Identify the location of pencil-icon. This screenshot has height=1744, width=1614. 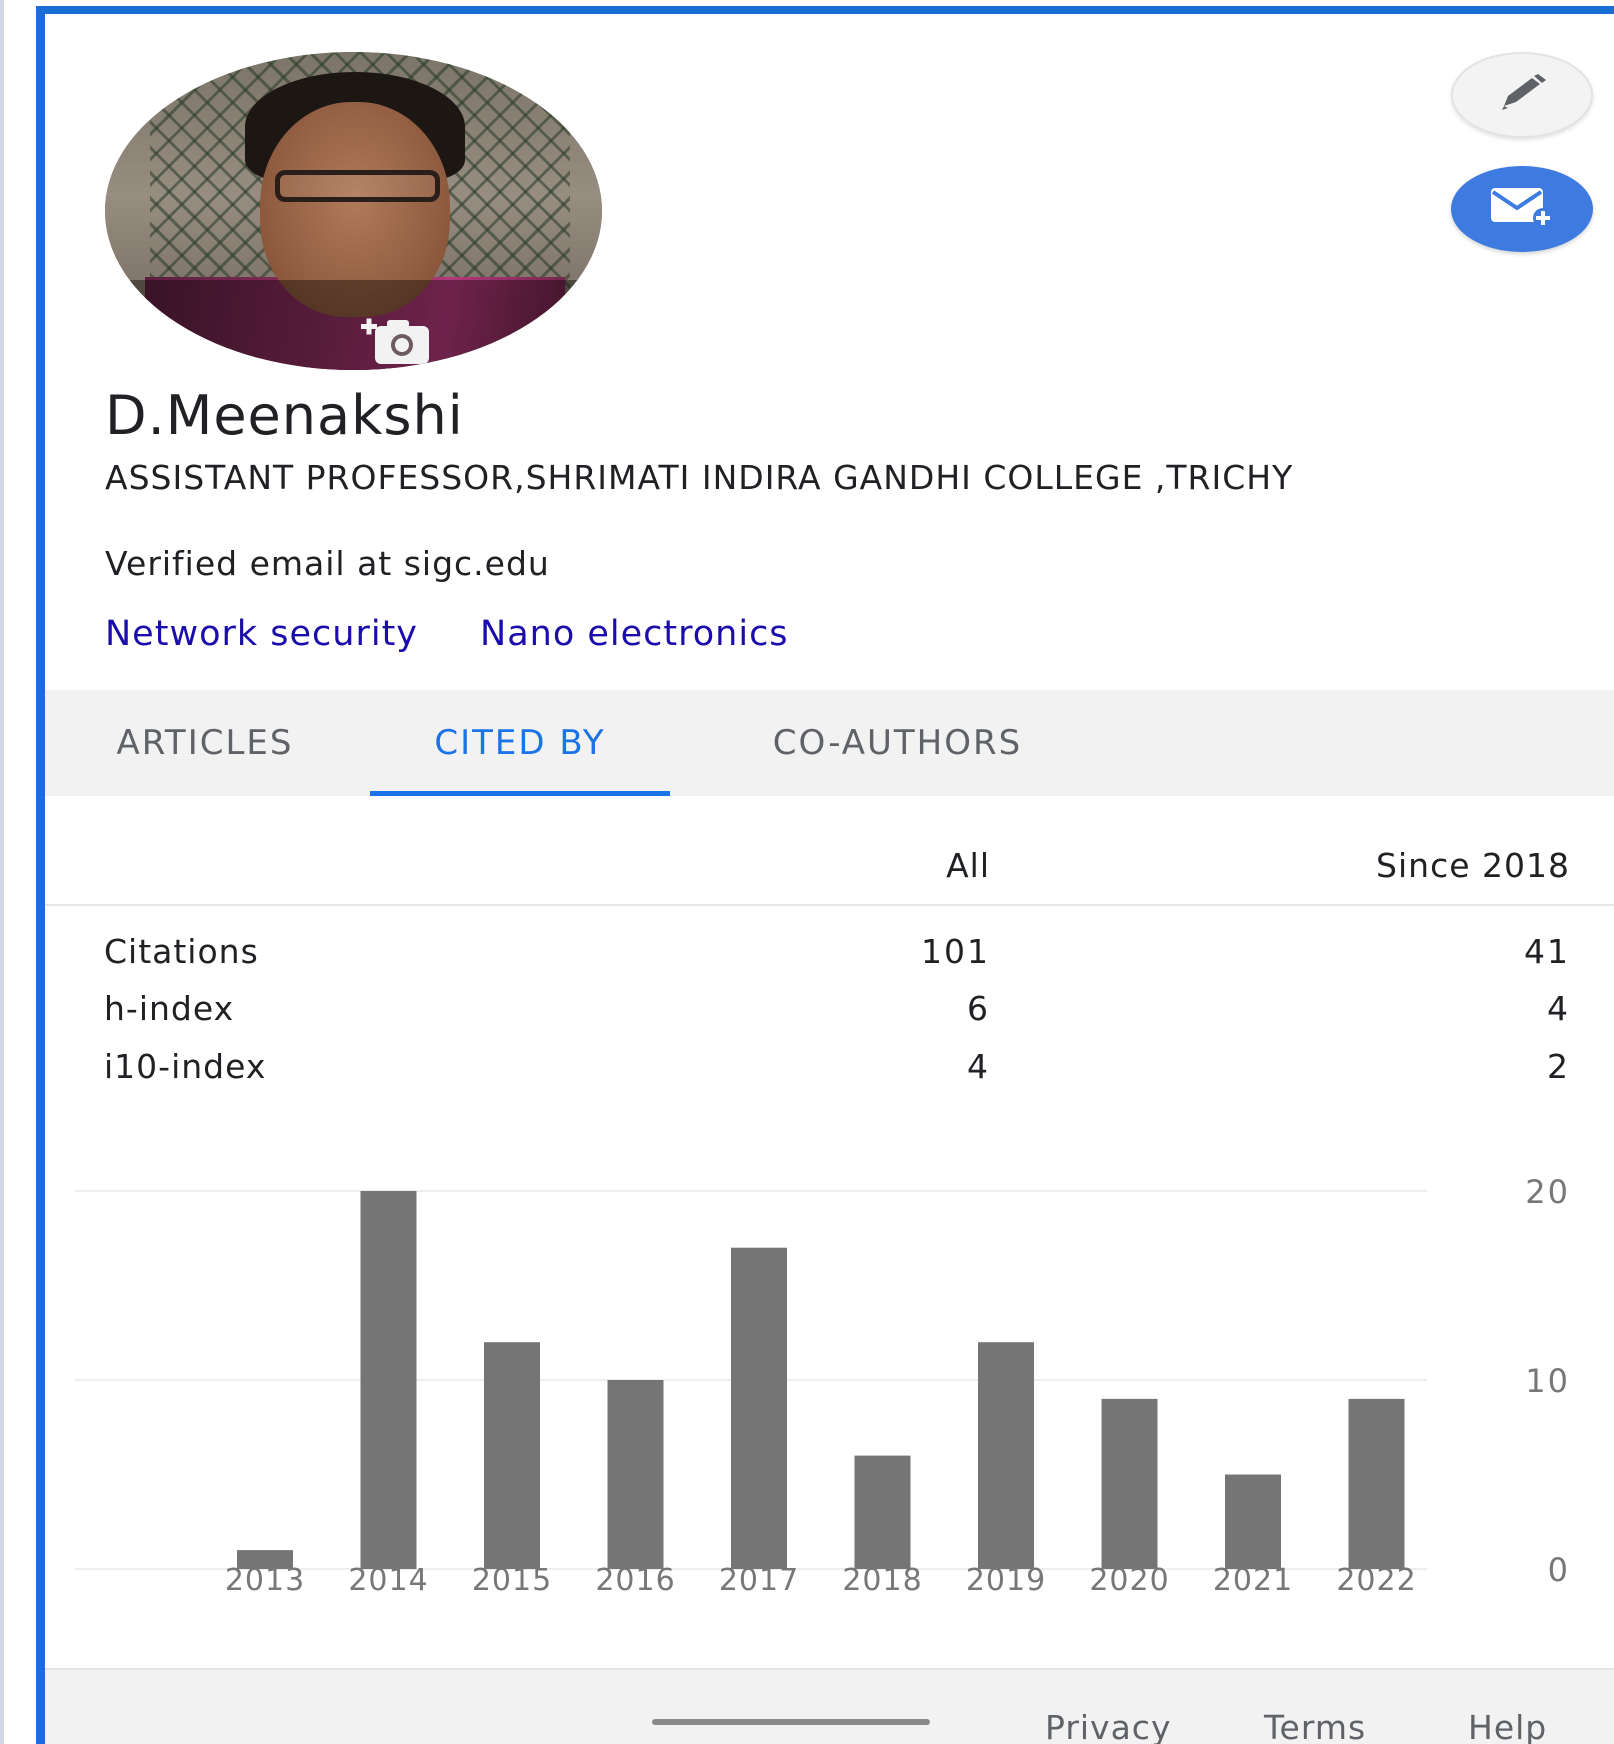
(1522, 95).